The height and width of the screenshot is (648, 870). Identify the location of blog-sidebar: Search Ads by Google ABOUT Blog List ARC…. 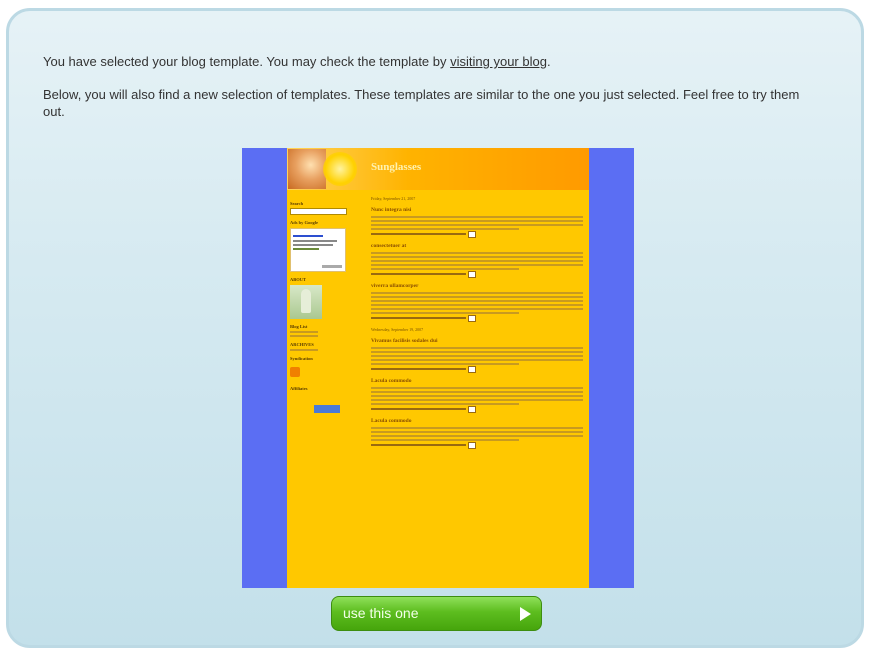
(321, 304).